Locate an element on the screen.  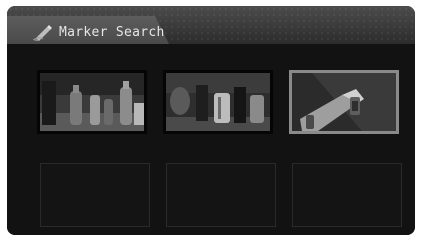
marker-pencil-icon is located at coordinates (42, 33).